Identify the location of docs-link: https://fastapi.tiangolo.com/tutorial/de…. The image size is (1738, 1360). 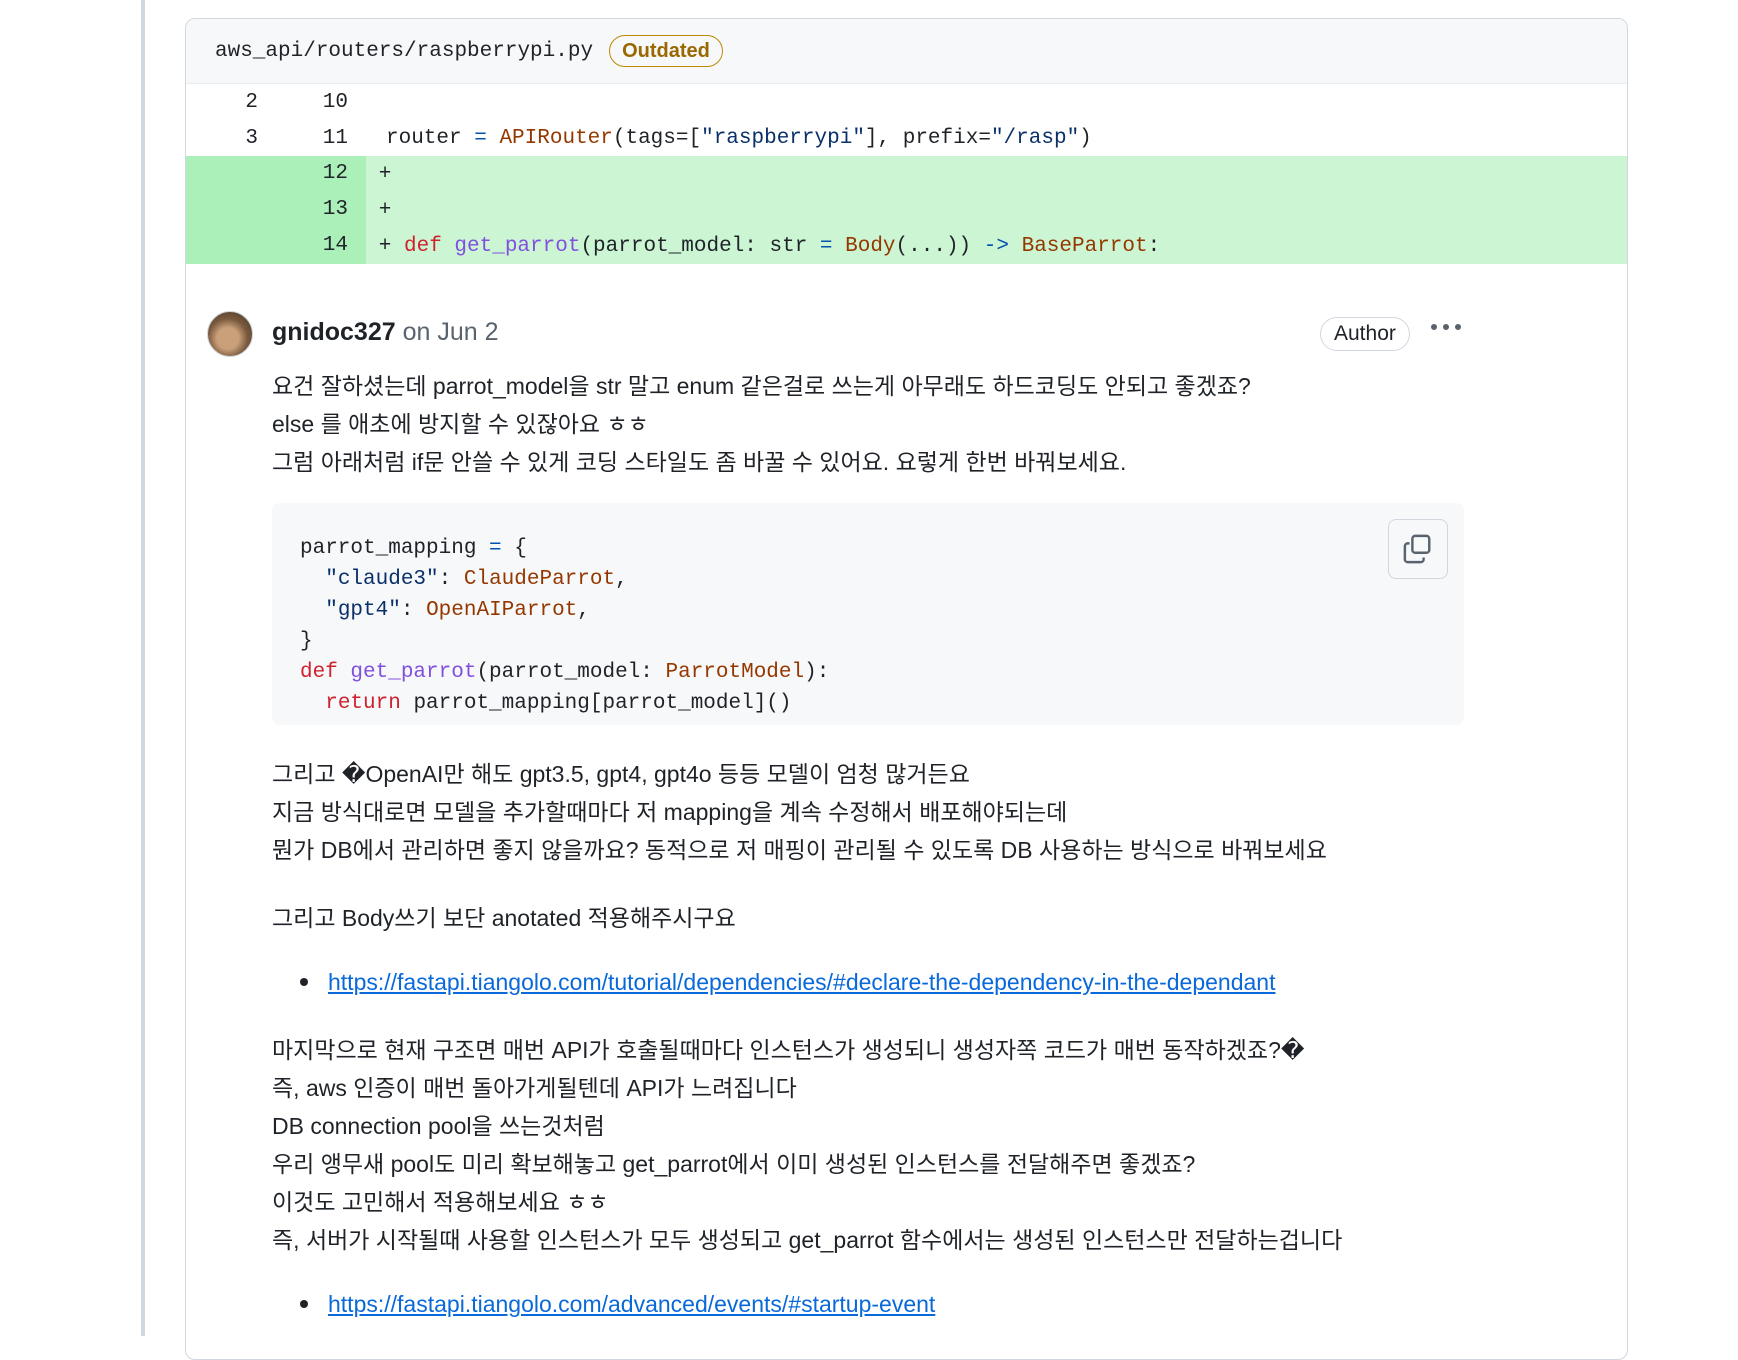
(801, 982).